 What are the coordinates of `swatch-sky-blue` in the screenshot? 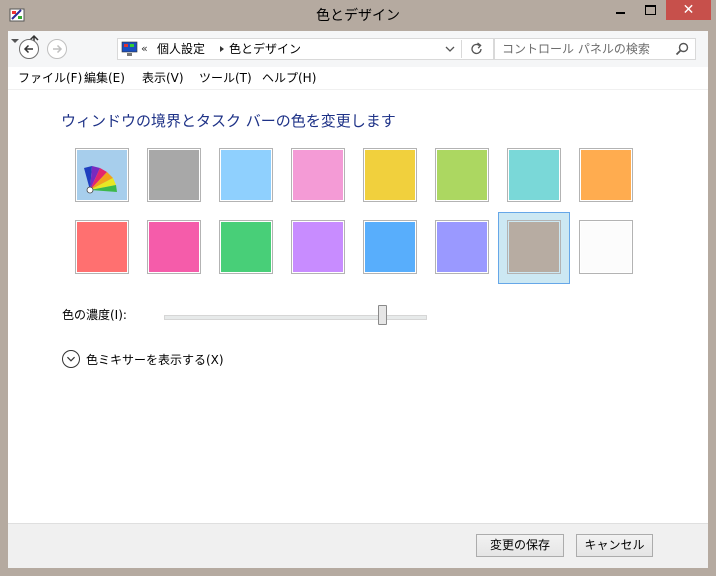 It's located at (246, 175).